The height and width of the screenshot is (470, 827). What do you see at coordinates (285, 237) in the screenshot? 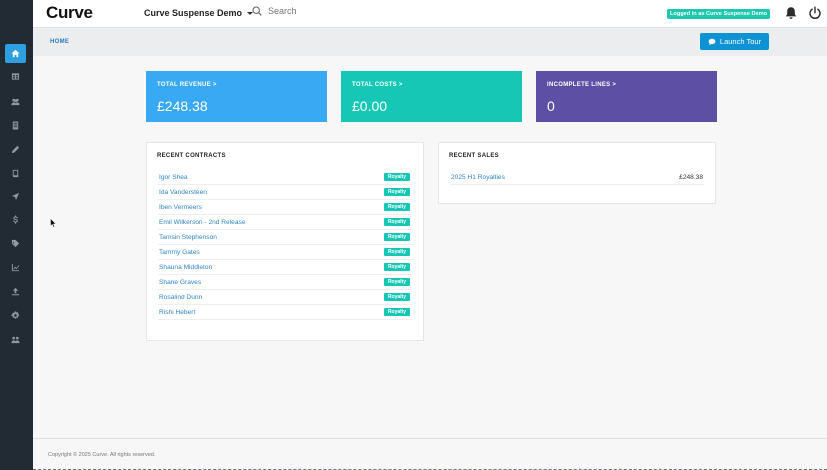
I see `contract-row: Tamsin Stephenson Royalty` at bounding box center [285, 237].